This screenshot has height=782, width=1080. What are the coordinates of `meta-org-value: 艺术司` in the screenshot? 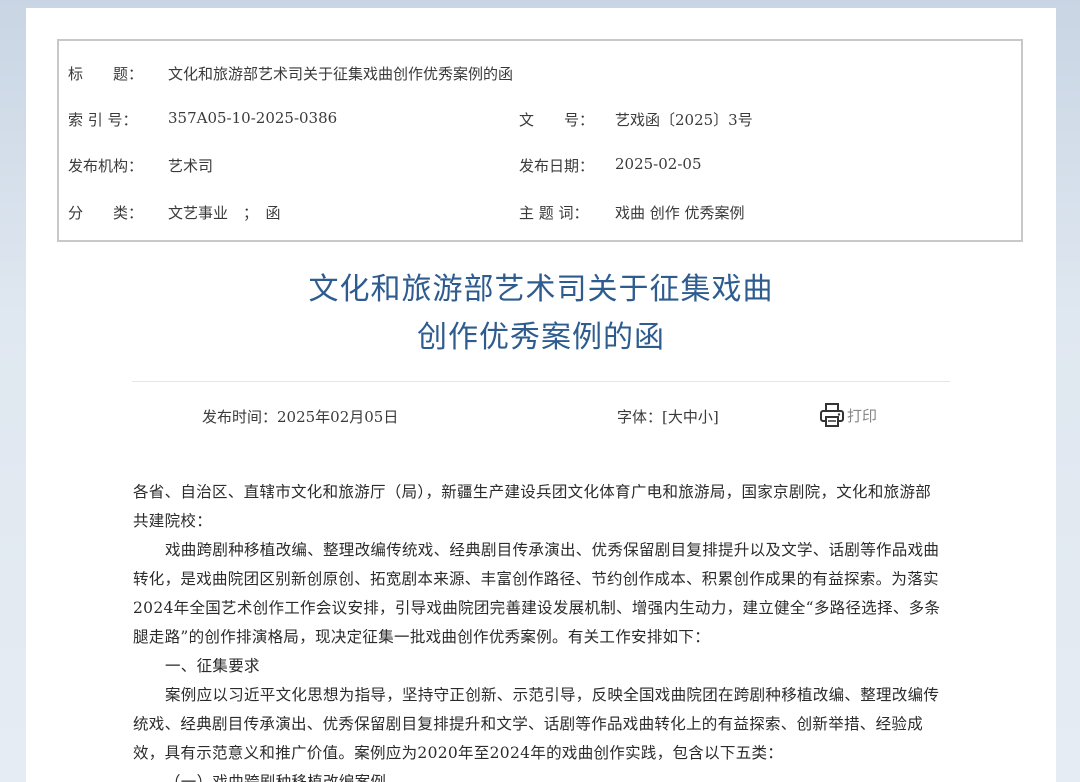 It's located at (191, 166).